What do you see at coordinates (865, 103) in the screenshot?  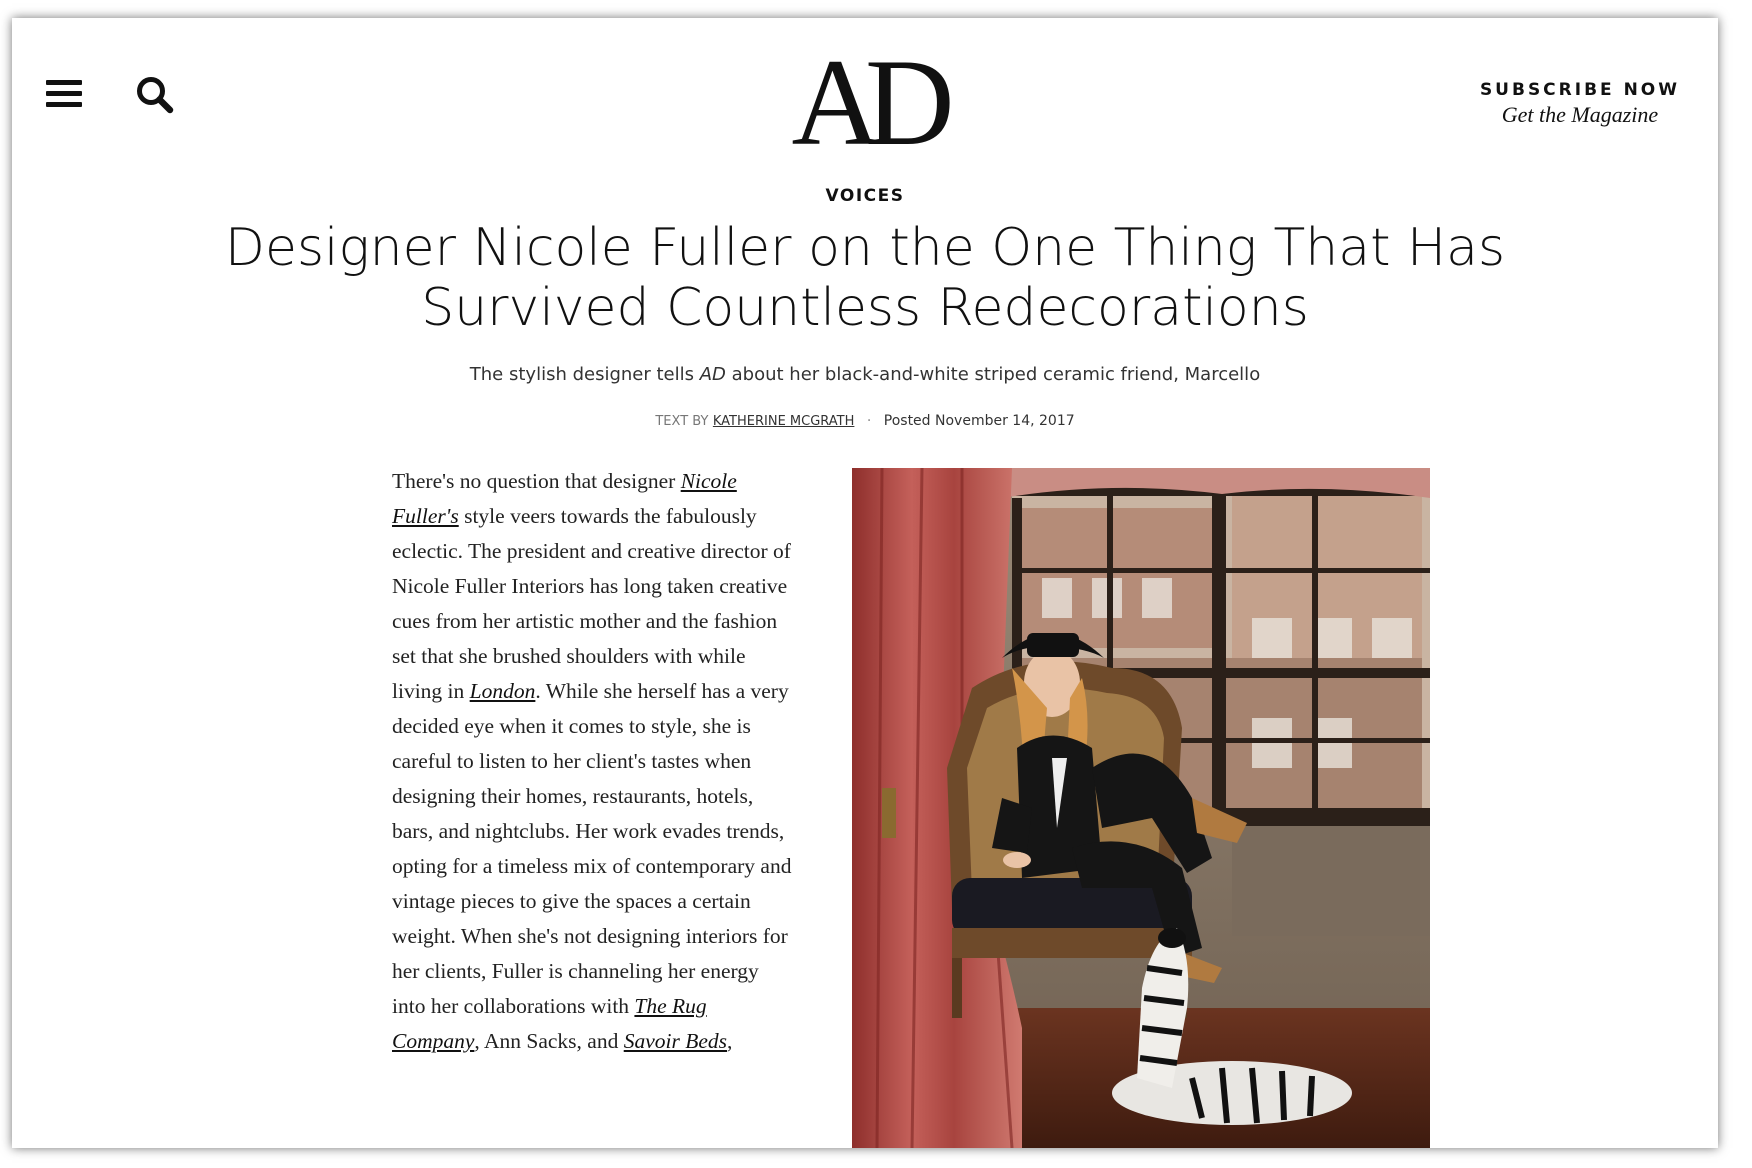 I see `site-logo: AD` at bounding box center [865, 103].